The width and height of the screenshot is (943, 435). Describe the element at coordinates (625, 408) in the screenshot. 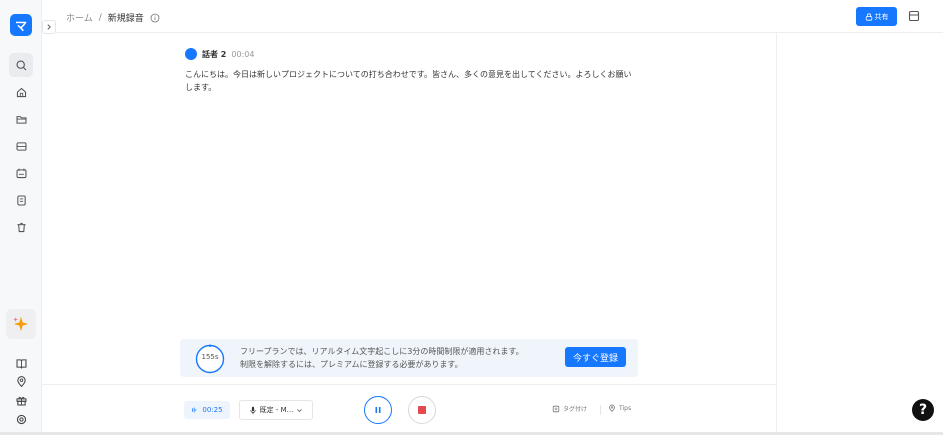

I see `tips-label: Tips` at that location.